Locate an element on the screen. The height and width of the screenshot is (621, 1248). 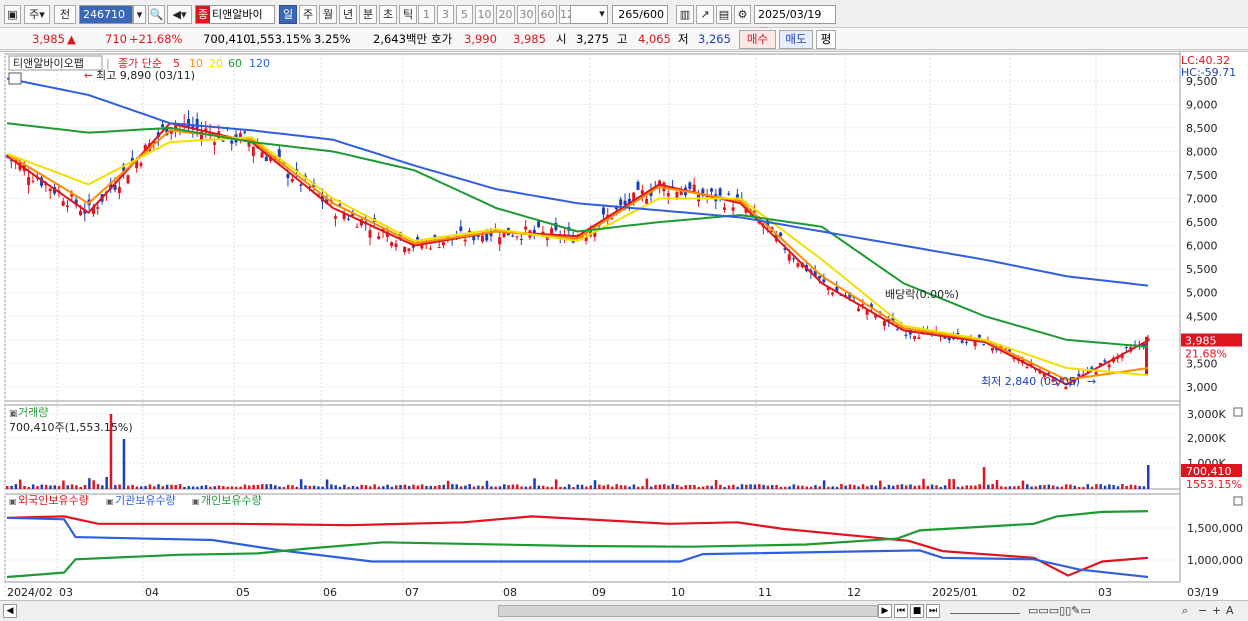
scrollbar-thumb is located at coordinates (688, 611).